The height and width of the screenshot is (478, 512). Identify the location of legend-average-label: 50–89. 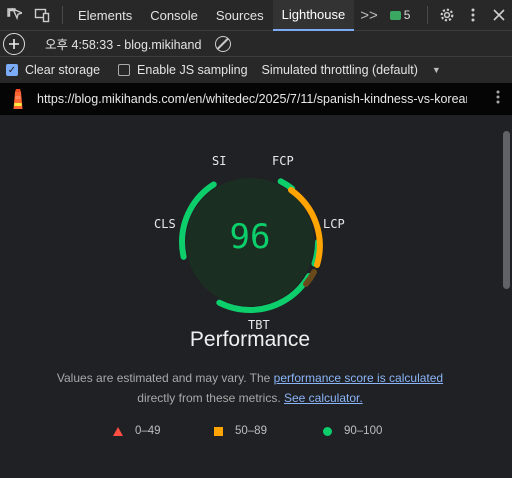
(251, 431).